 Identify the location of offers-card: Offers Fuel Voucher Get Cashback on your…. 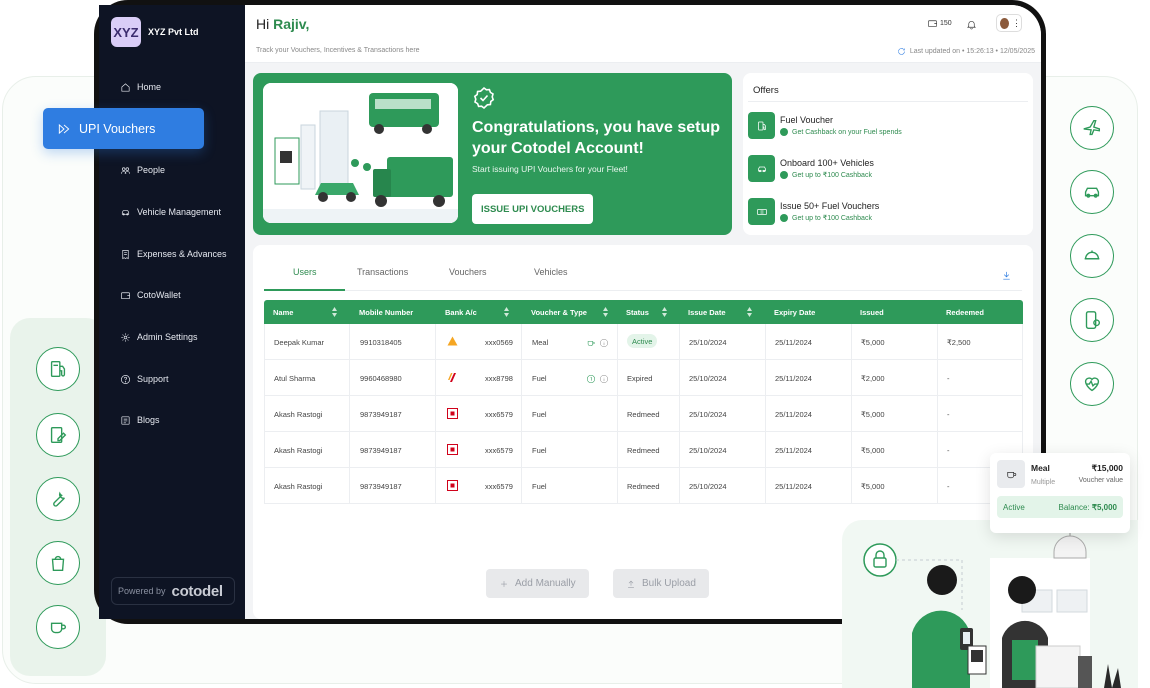
(888, 154).